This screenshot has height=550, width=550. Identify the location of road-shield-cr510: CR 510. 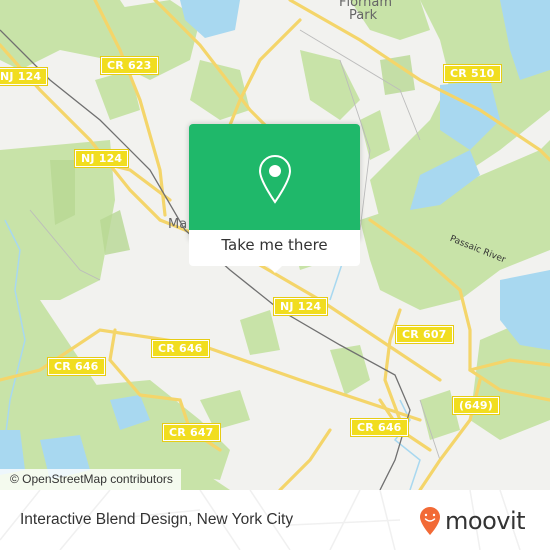
(472, 73).